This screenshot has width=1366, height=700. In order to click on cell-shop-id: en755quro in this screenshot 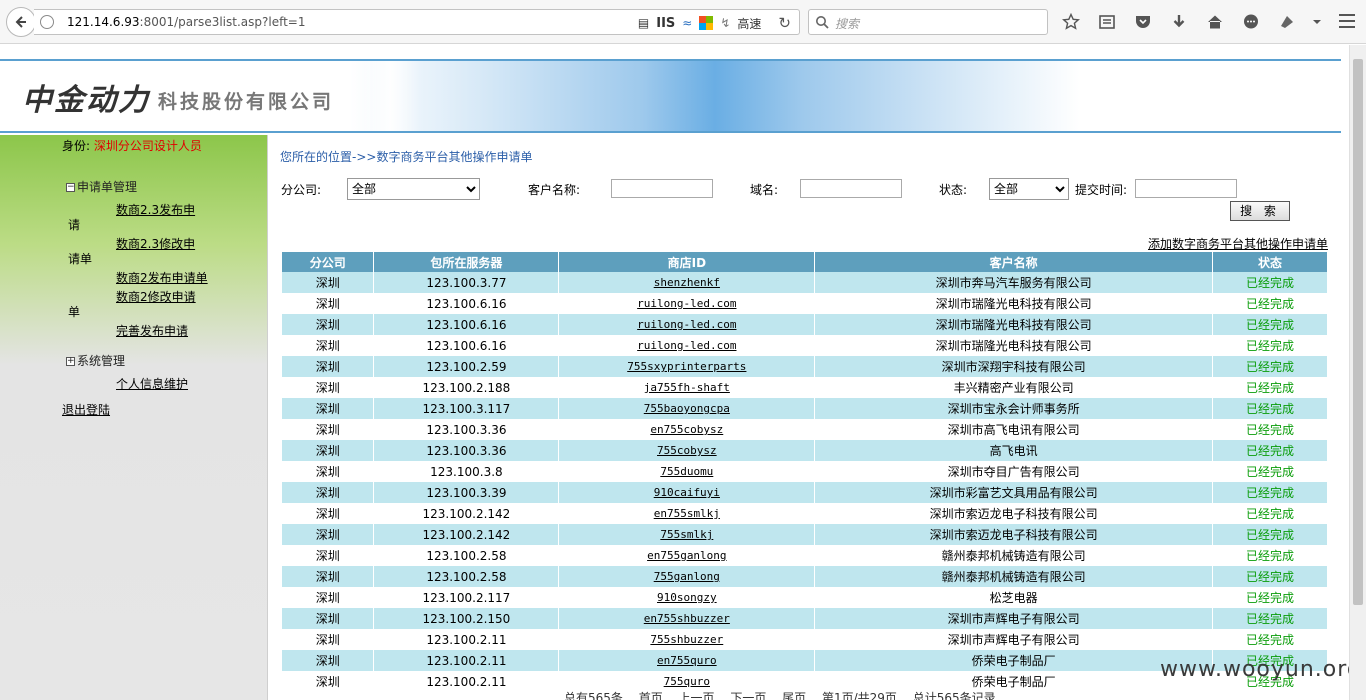, I will do `click(687, 660)`.